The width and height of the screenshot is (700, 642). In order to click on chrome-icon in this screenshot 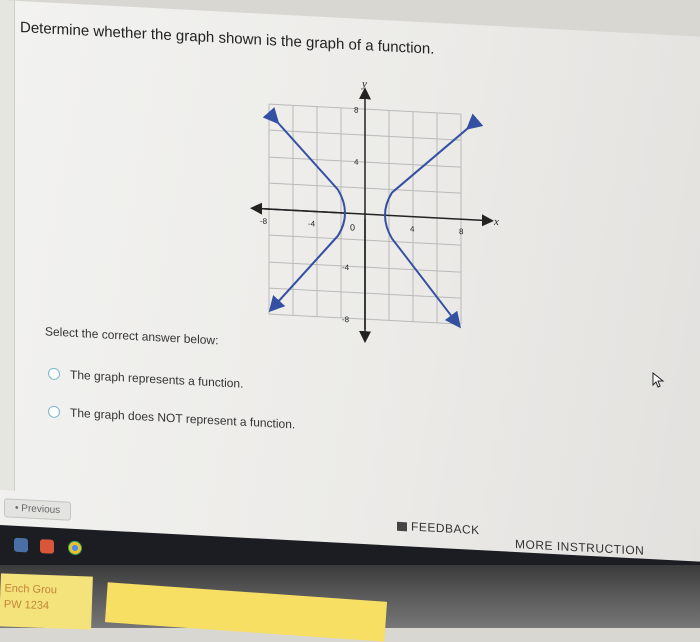, I will do `click(75, 548)`.